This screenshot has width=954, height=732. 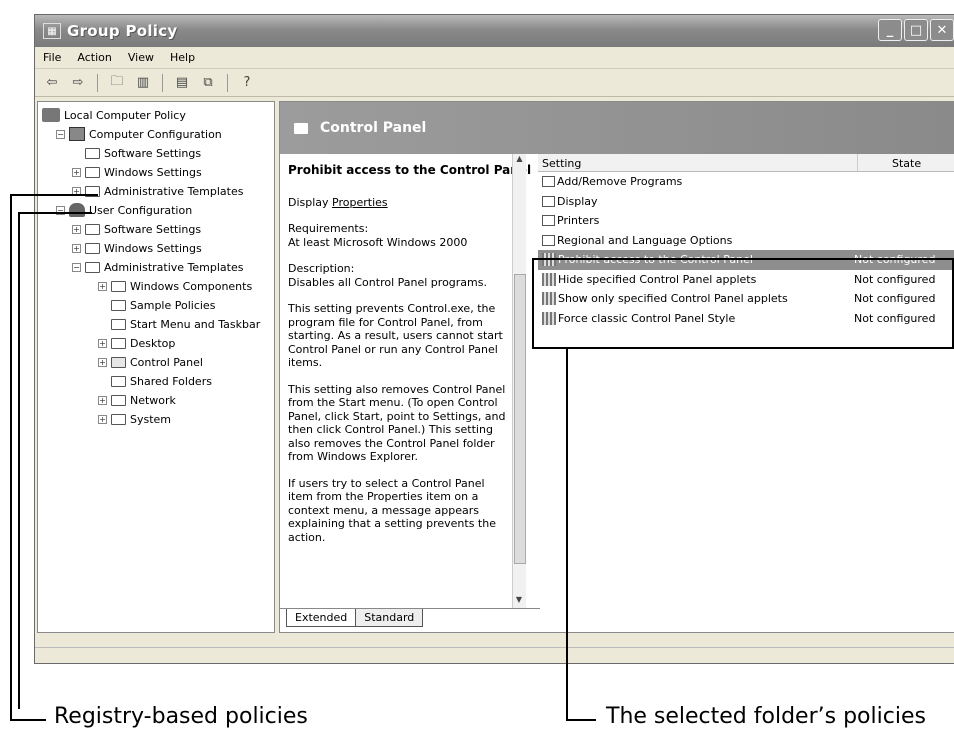 I want to click on setting-cell: Display, so click(x=696, y=201).